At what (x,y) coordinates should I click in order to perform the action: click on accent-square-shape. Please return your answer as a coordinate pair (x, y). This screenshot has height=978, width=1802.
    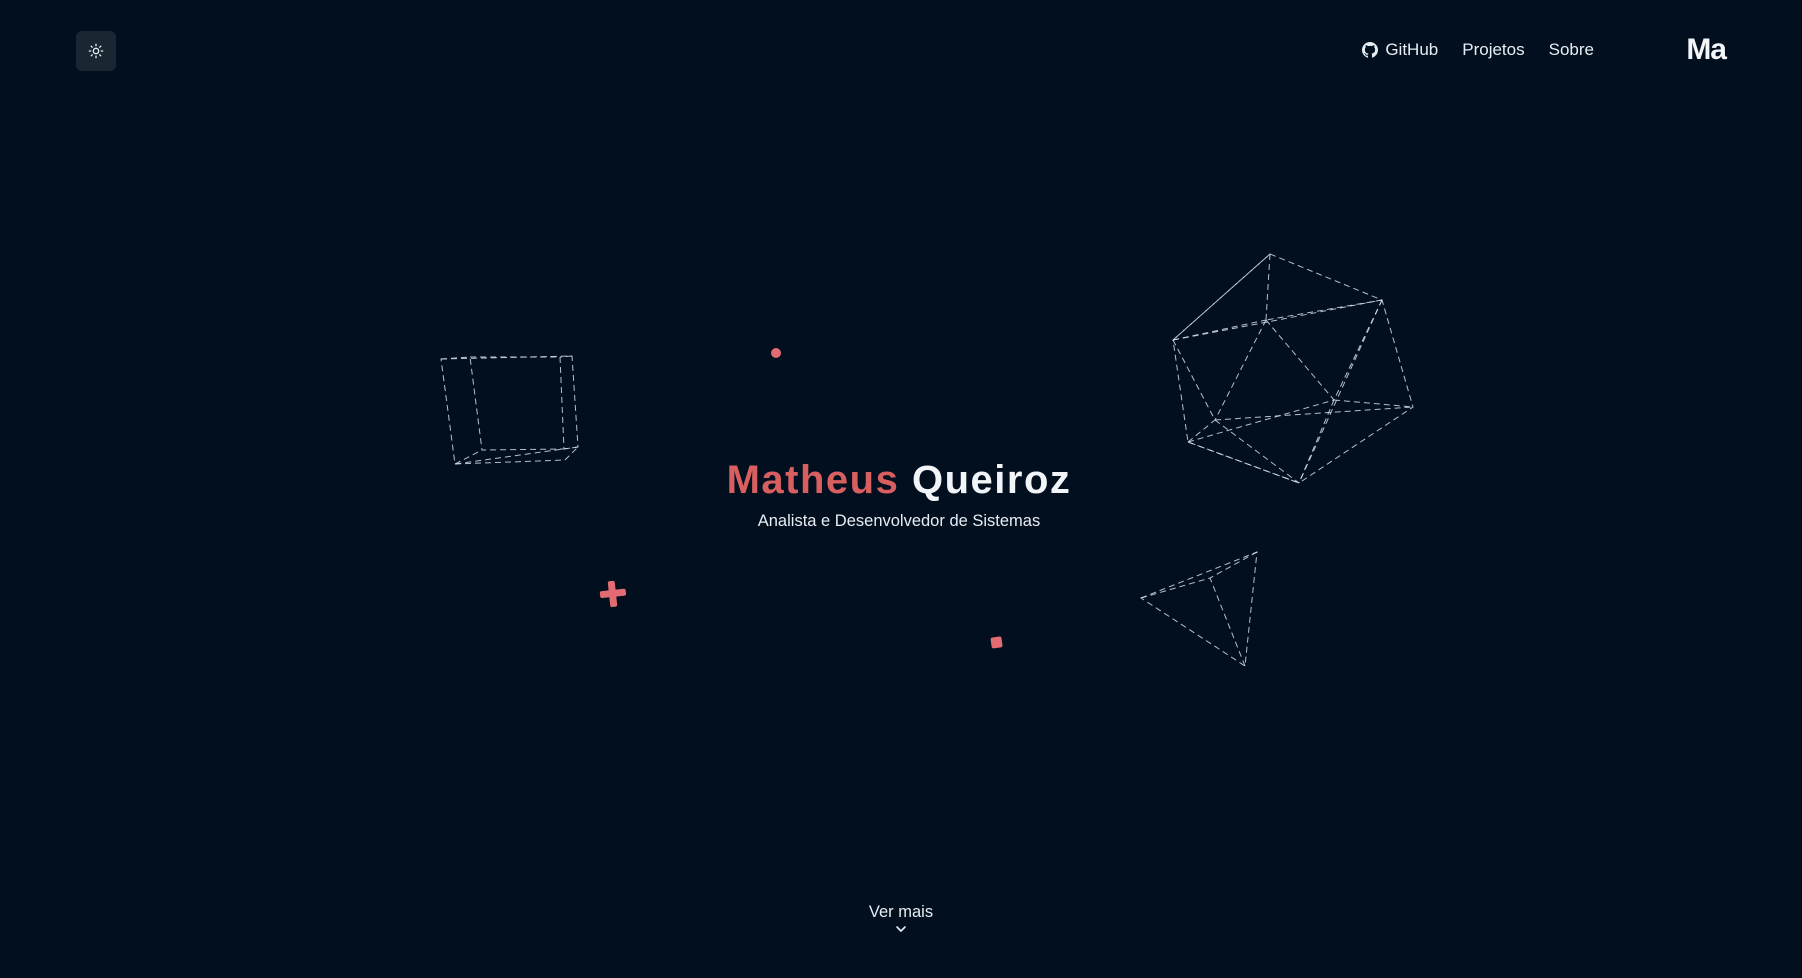
    Looking at the image, I should click on (996, 642).